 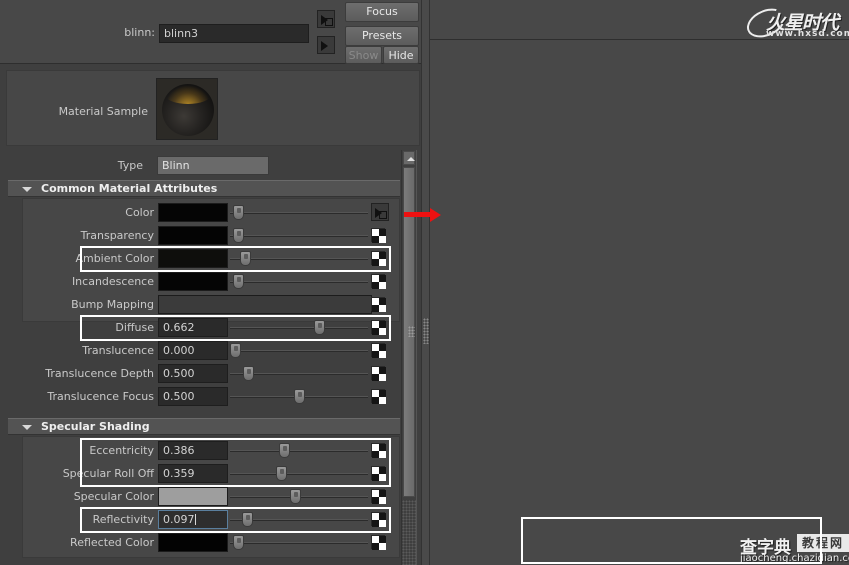 I want to click on attr-input-translucence-focus: 0.500, so click(x=193, y=396).